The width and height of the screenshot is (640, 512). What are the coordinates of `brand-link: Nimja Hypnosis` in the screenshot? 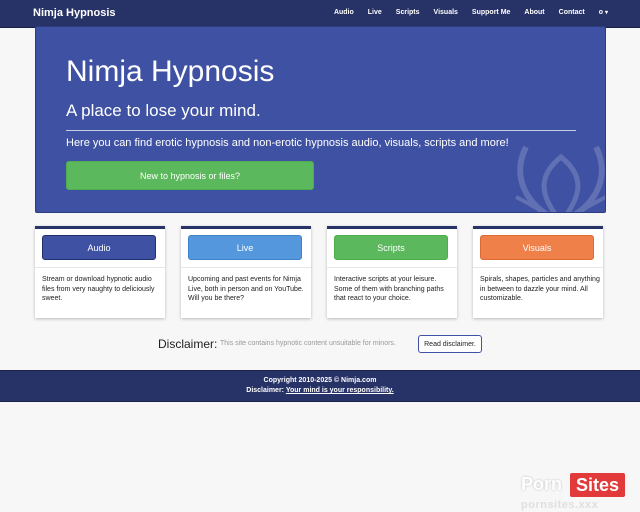 It's located at (74, 13).